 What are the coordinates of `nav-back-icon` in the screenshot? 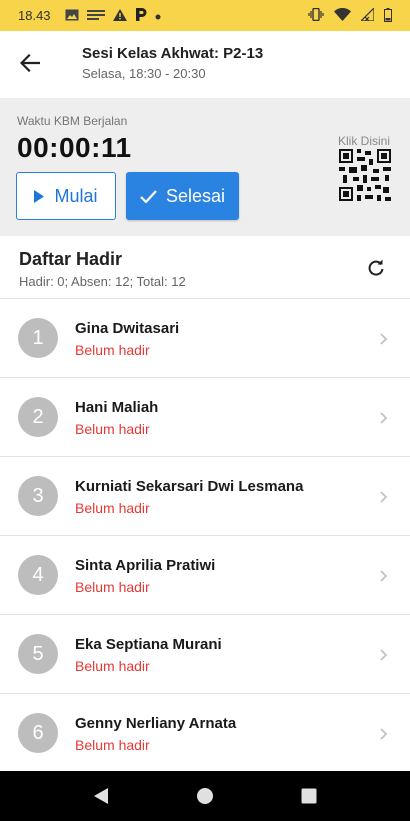 It's located at (101, 796).